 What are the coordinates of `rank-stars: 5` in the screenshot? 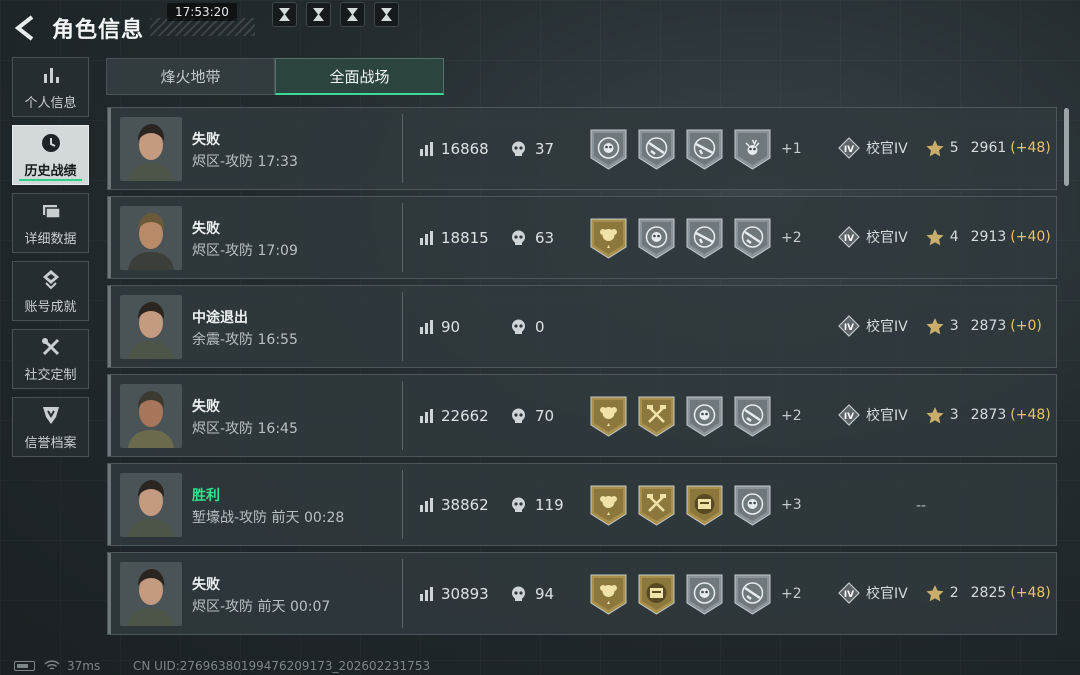 It's located at (942, 148).